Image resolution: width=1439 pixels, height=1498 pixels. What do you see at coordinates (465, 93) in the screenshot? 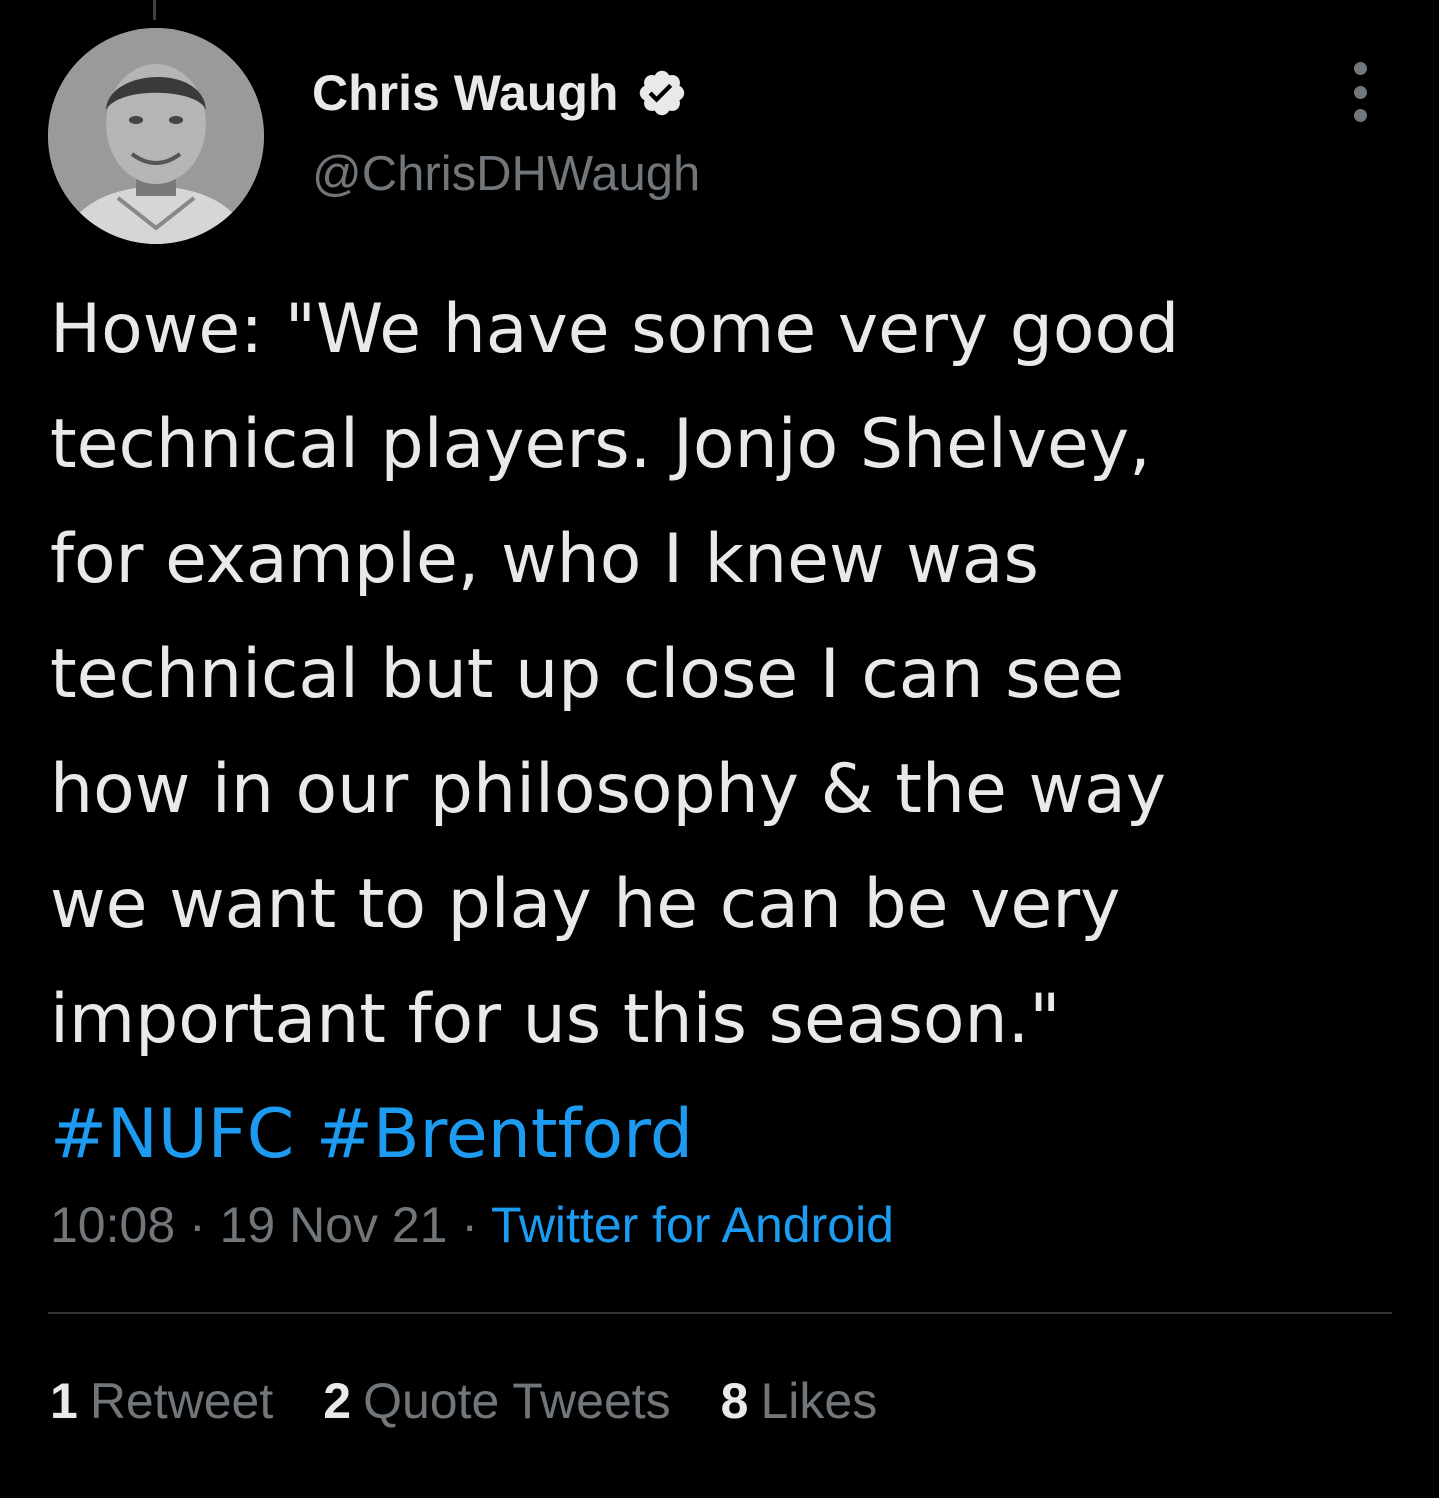
I see `author-display-name: Chris Waugh` at bounding box center [465, 93].